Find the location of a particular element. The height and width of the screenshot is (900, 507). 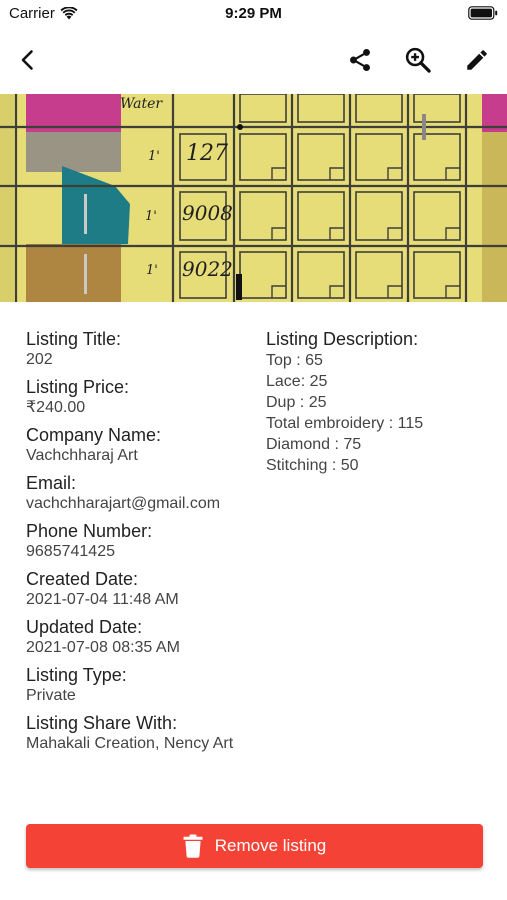

field-listing-price: Listing Price: ₹240.00 is located at coordinates (141, 397).